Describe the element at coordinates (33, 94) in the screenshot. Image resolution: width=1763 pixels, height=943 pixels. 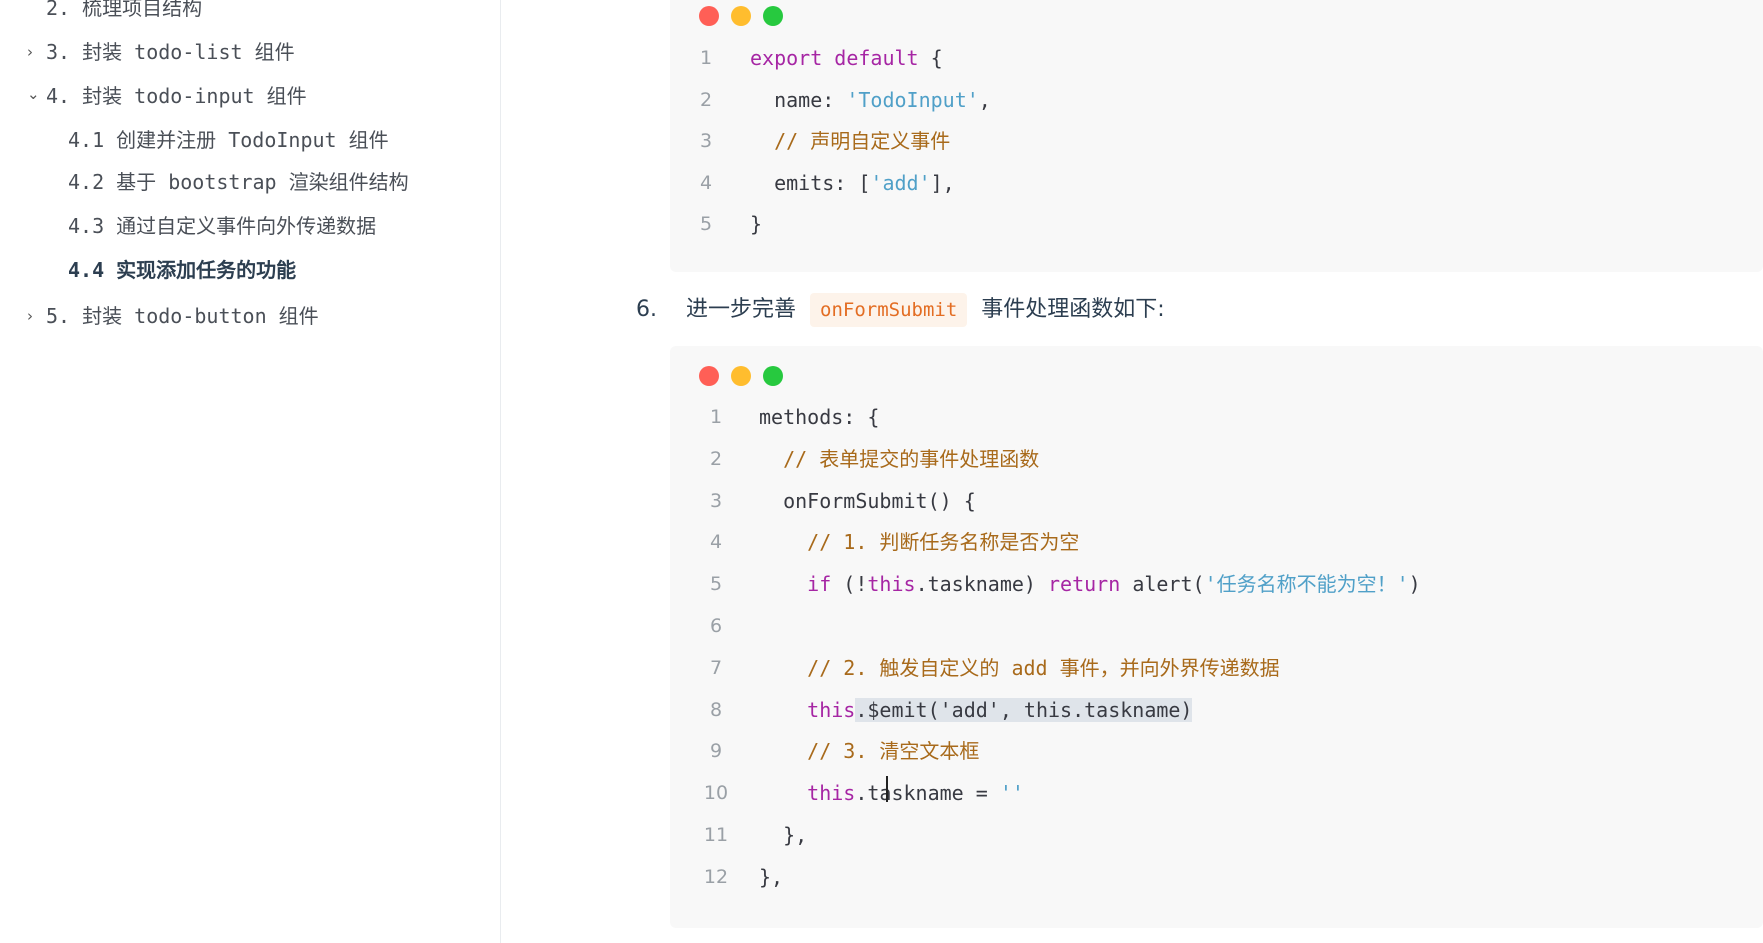
I see `chevron-down-icon: ⌄` at that location.